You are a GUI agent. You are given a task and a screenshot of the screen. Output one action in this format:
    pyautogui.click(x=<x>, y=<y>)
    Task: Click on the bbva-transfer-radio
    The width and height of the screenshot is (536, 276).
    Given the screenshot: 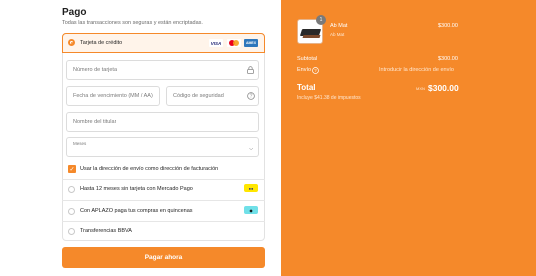 What is the action you would take?
    pyautogui.click(x=71, y=231)
    